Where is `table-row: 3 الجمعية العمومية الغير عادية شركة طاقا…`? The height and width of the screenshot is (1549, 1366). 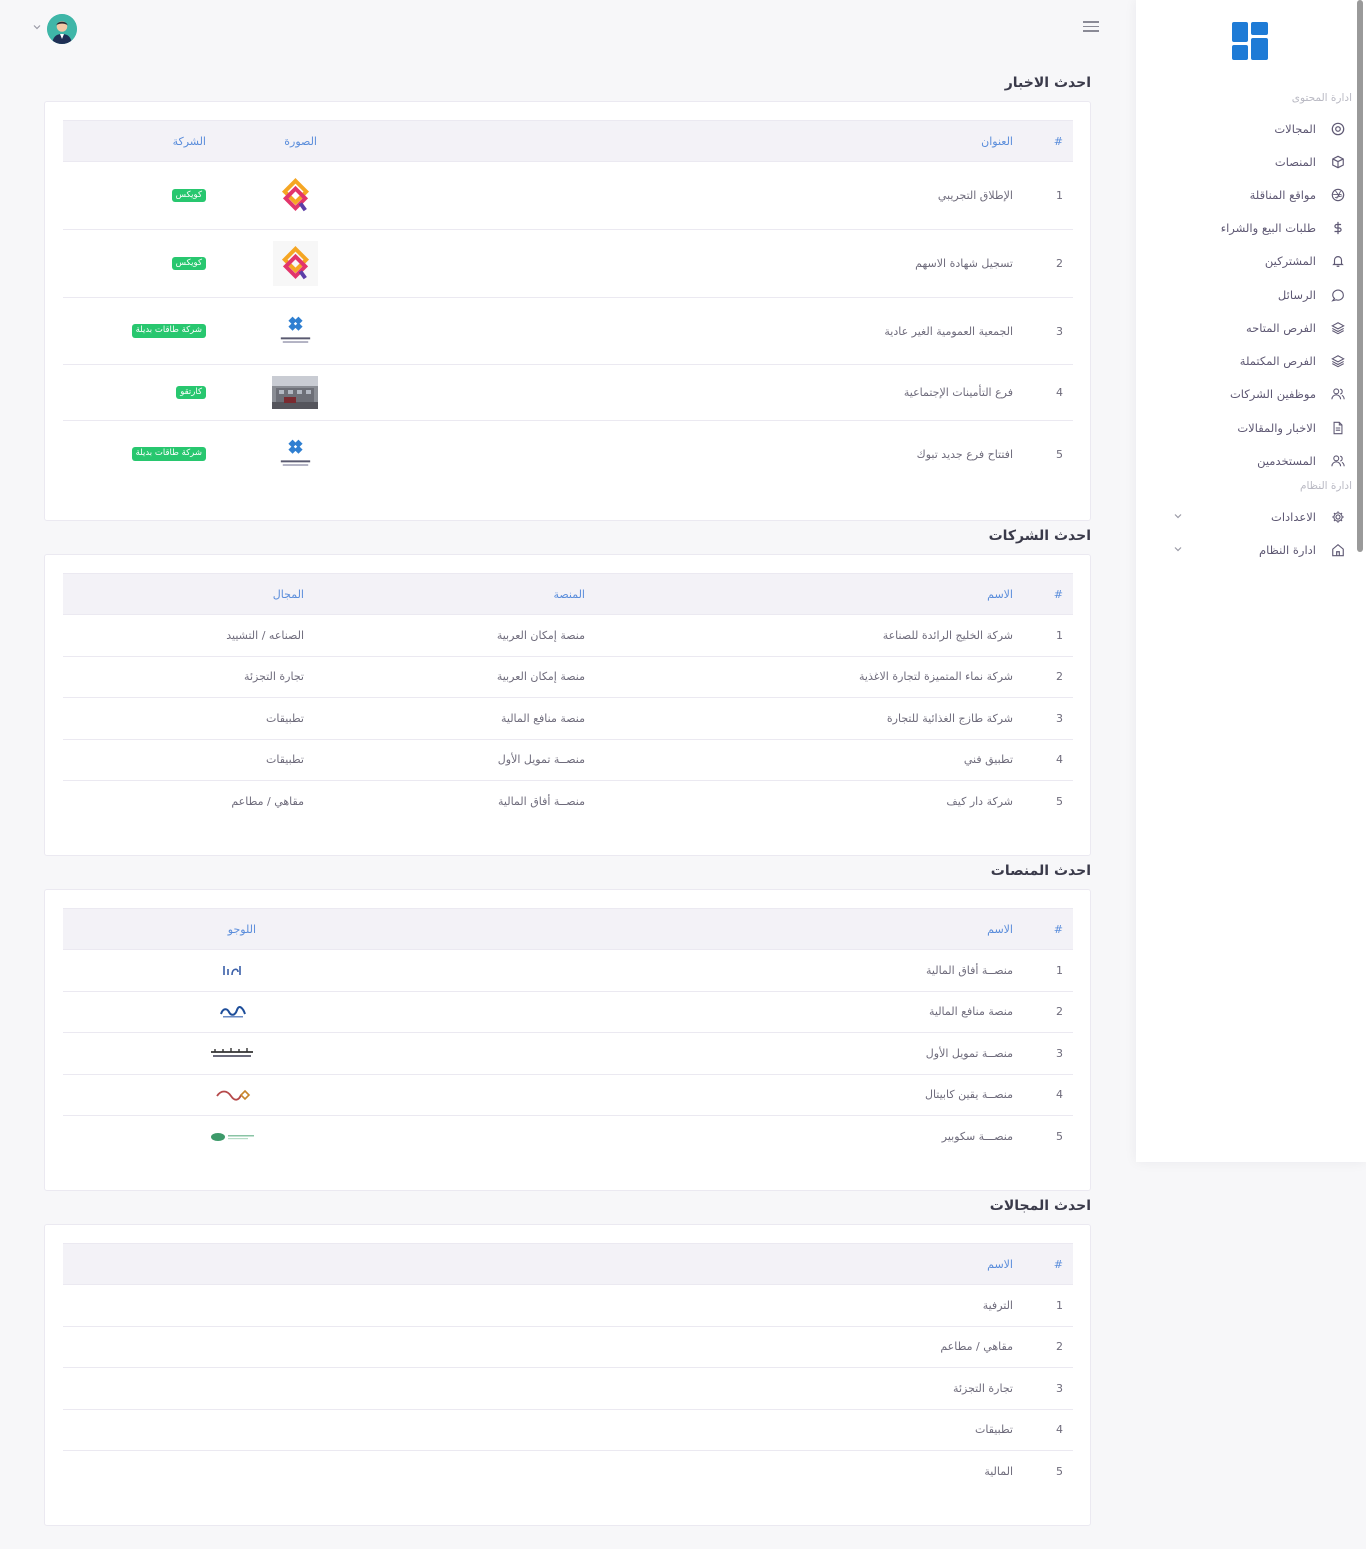
table-row: 3 الجمعية العمومية الغير عادية شركة طاقا… is located at coordinates (568, 331).